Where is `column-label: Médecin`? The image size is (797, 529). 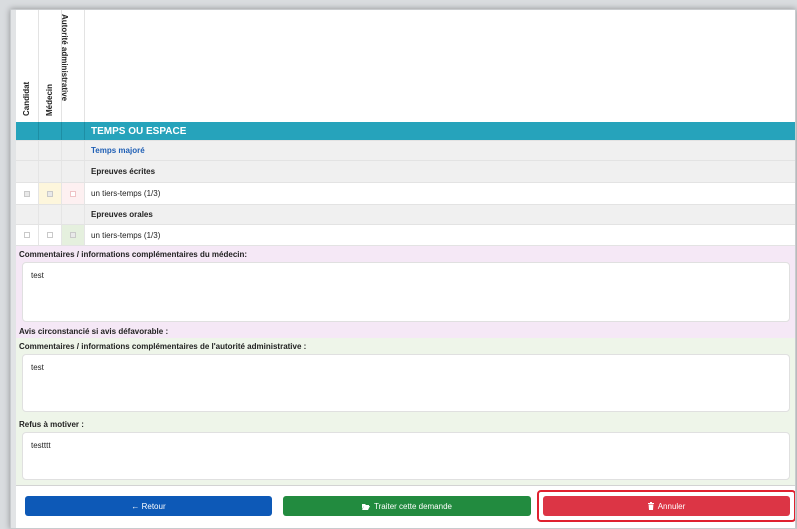 column-label: Médecin is located at coordinates (49, 99).